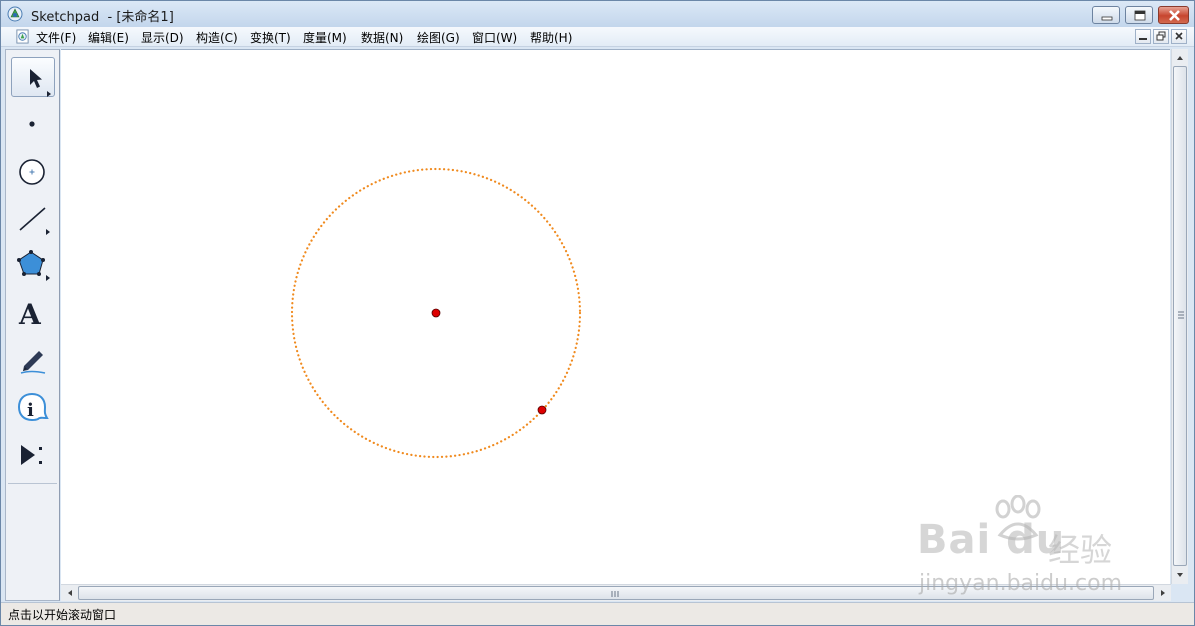  I want to click on information-tool: i, so click(33, 409).